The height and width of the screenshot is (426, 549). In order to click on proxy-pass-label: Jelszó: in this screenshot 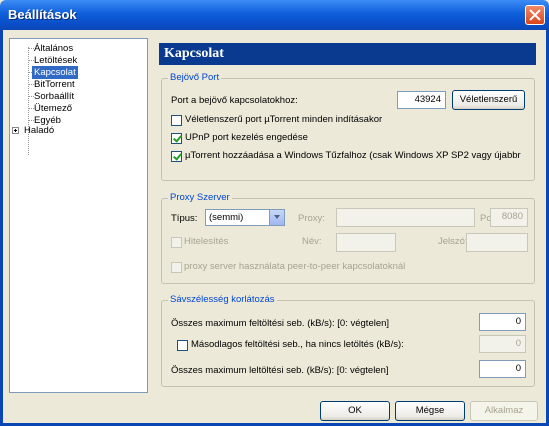, I will do `click(453, 241)`.